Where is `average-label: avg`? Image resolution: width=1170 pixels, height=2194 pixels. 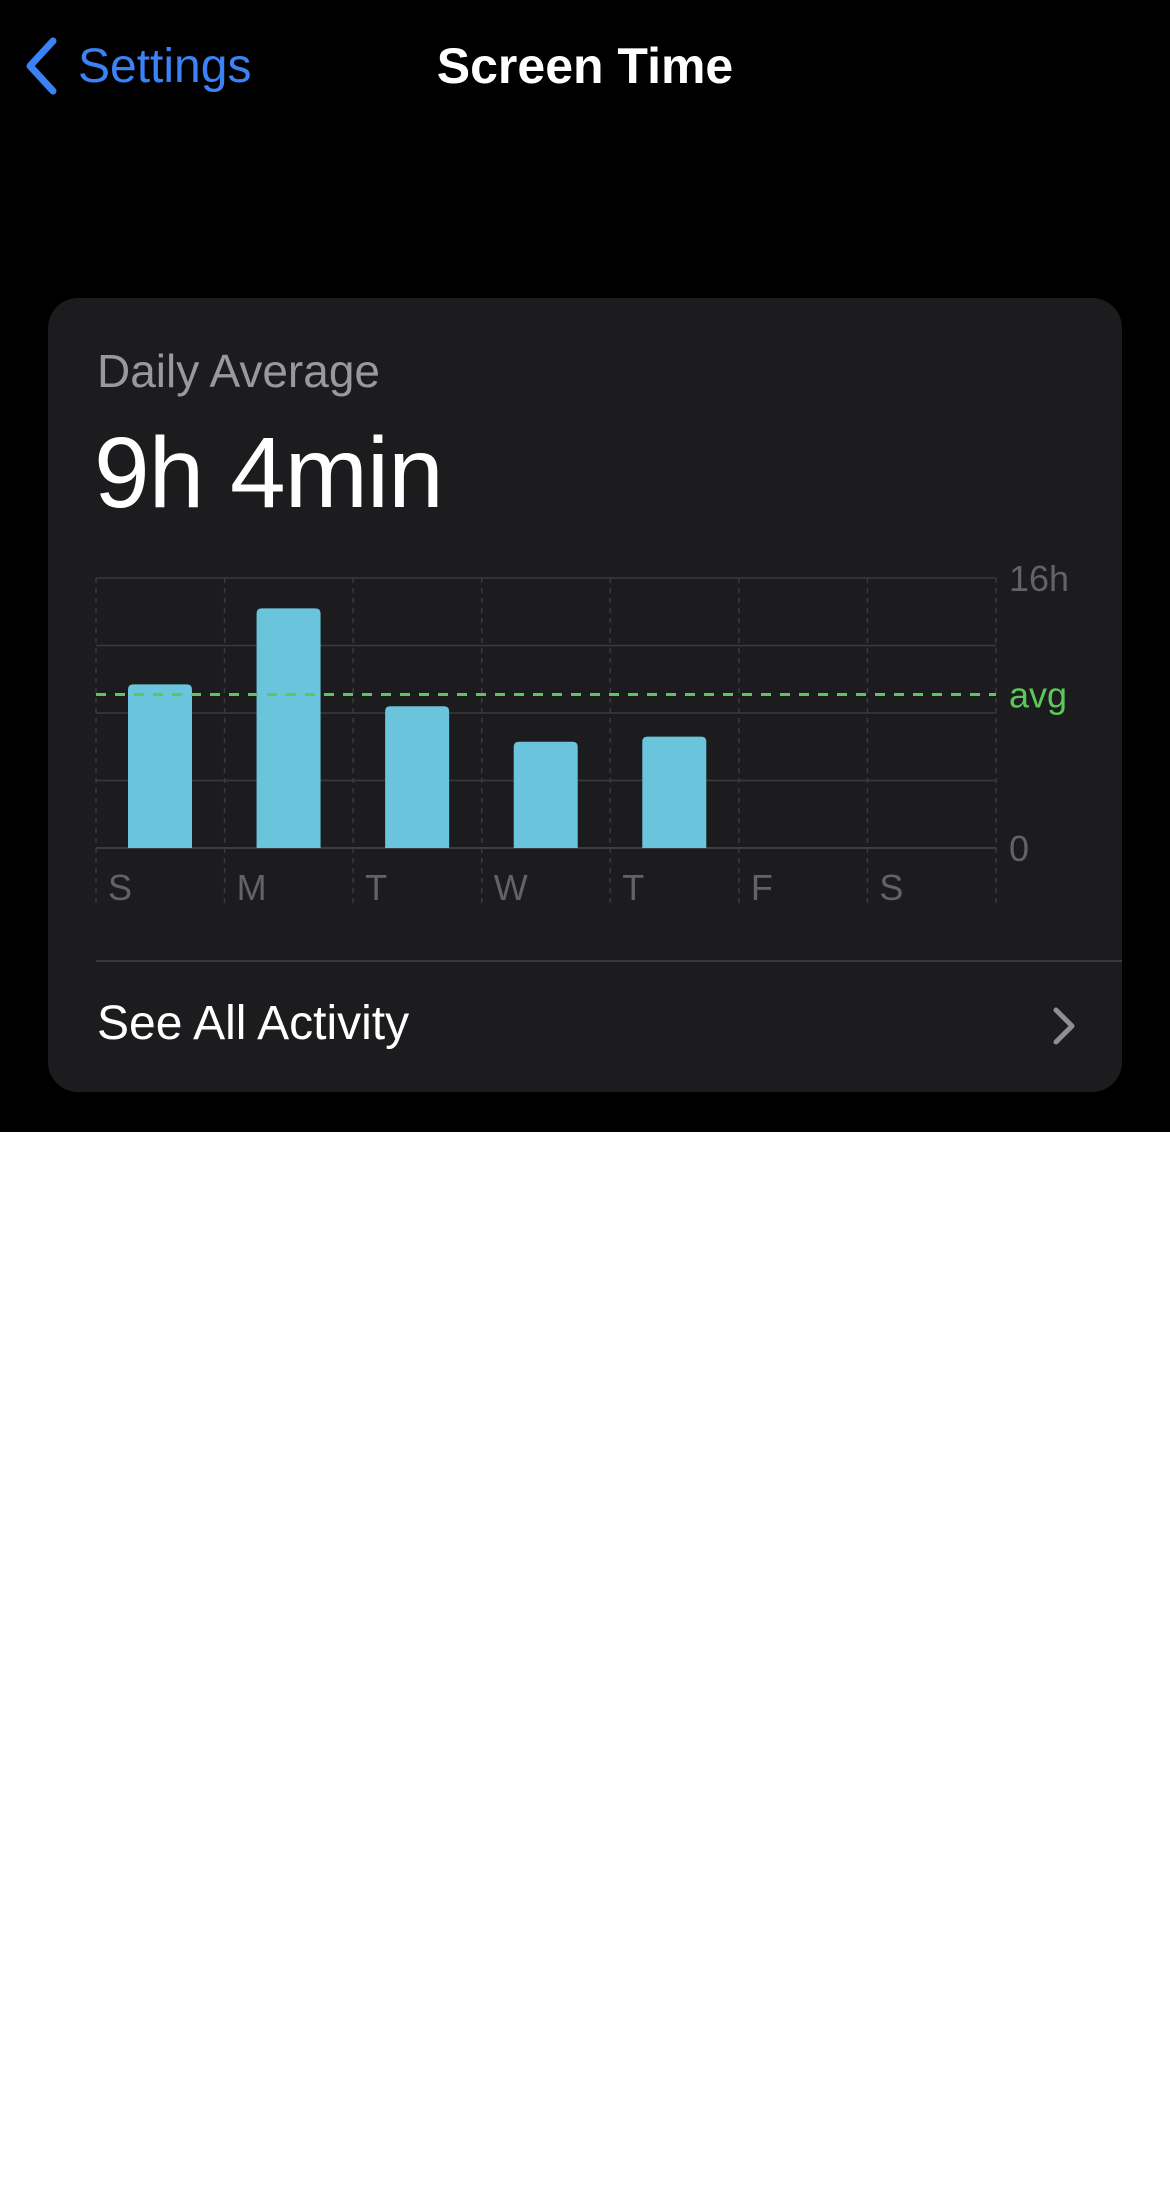
average-label: avg is located at coordinates (1038, 694).